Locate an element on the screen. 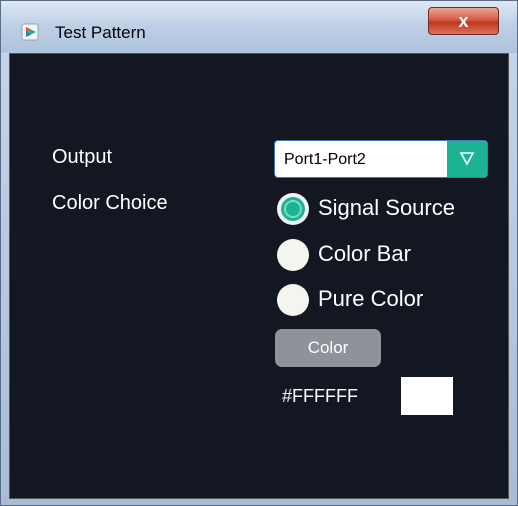 The height and width of the screenshot is (506, 518). close-button: x is located at coordinates (463, 21).